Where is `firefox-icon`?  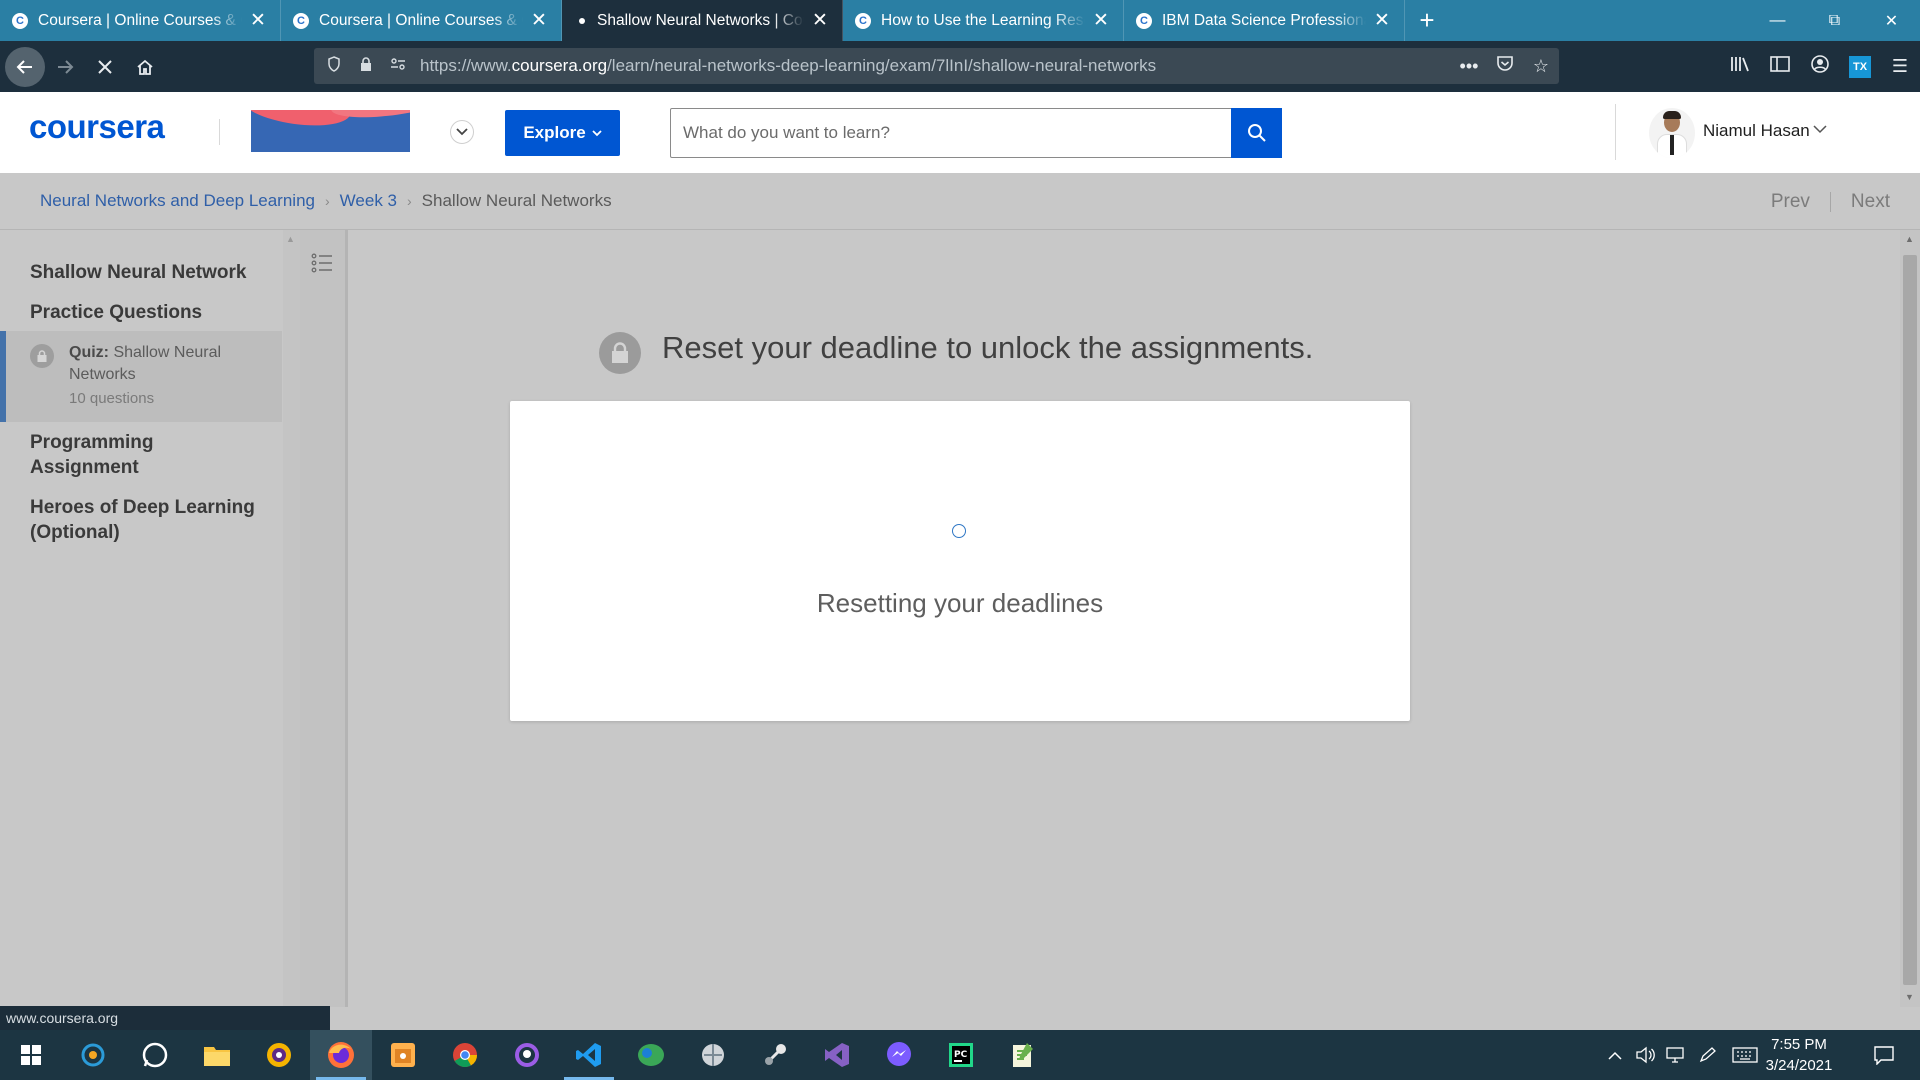
firefox-icon is located at coordinates (341, 1055).